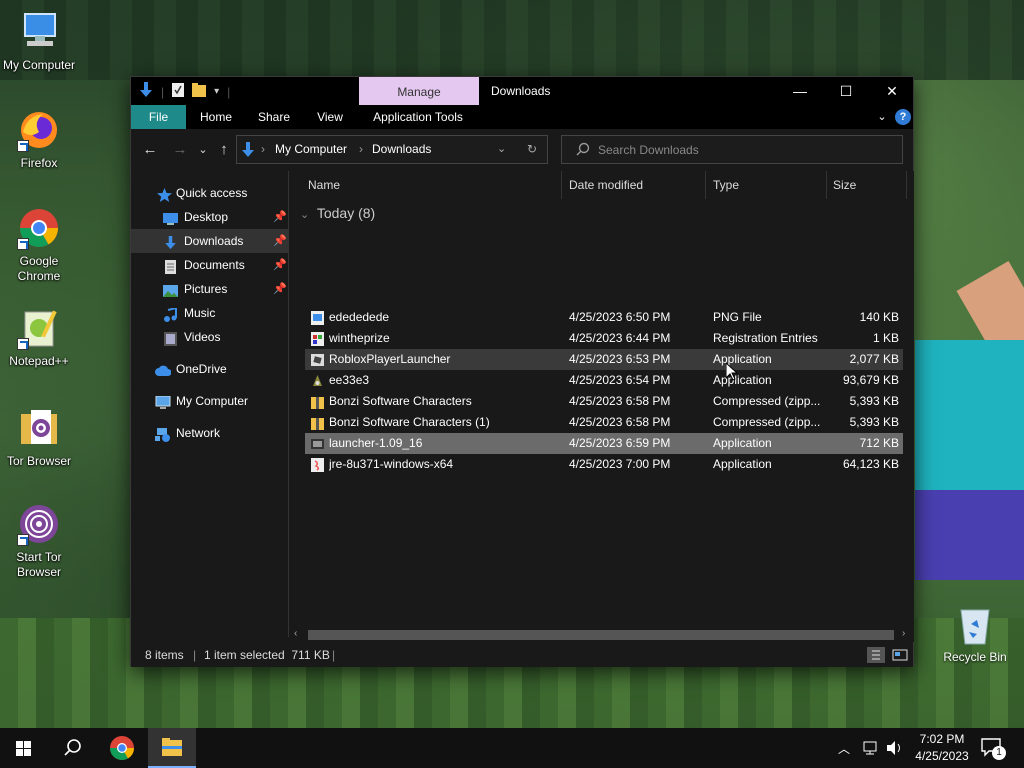 This screenshot has height=768, width=1024. What do you see at coordinates (501, 149) in the screenshot?
I see `address-history-dropdown: ⌄` at bounding box center [501, 149].